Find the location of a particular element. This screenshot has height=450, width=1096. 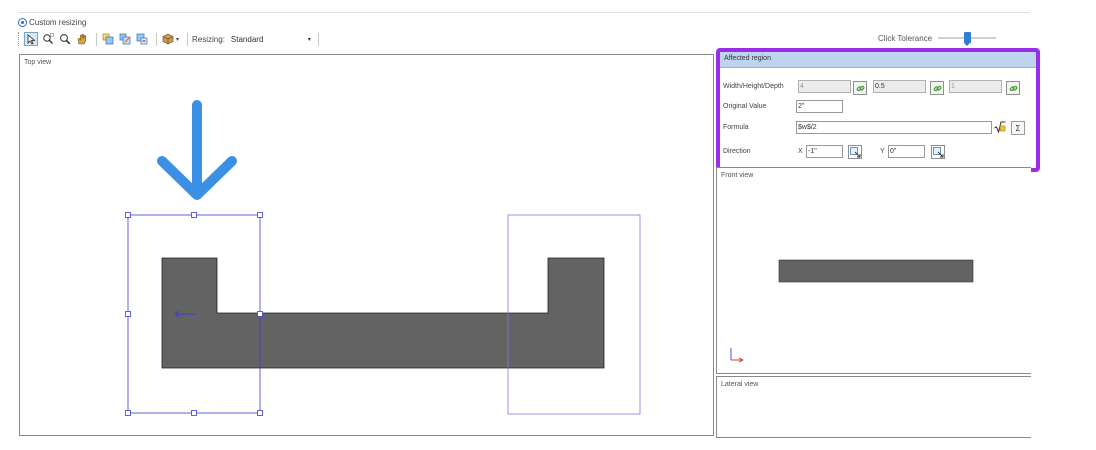

link-depth-button is located at coordinates (1013, 88).